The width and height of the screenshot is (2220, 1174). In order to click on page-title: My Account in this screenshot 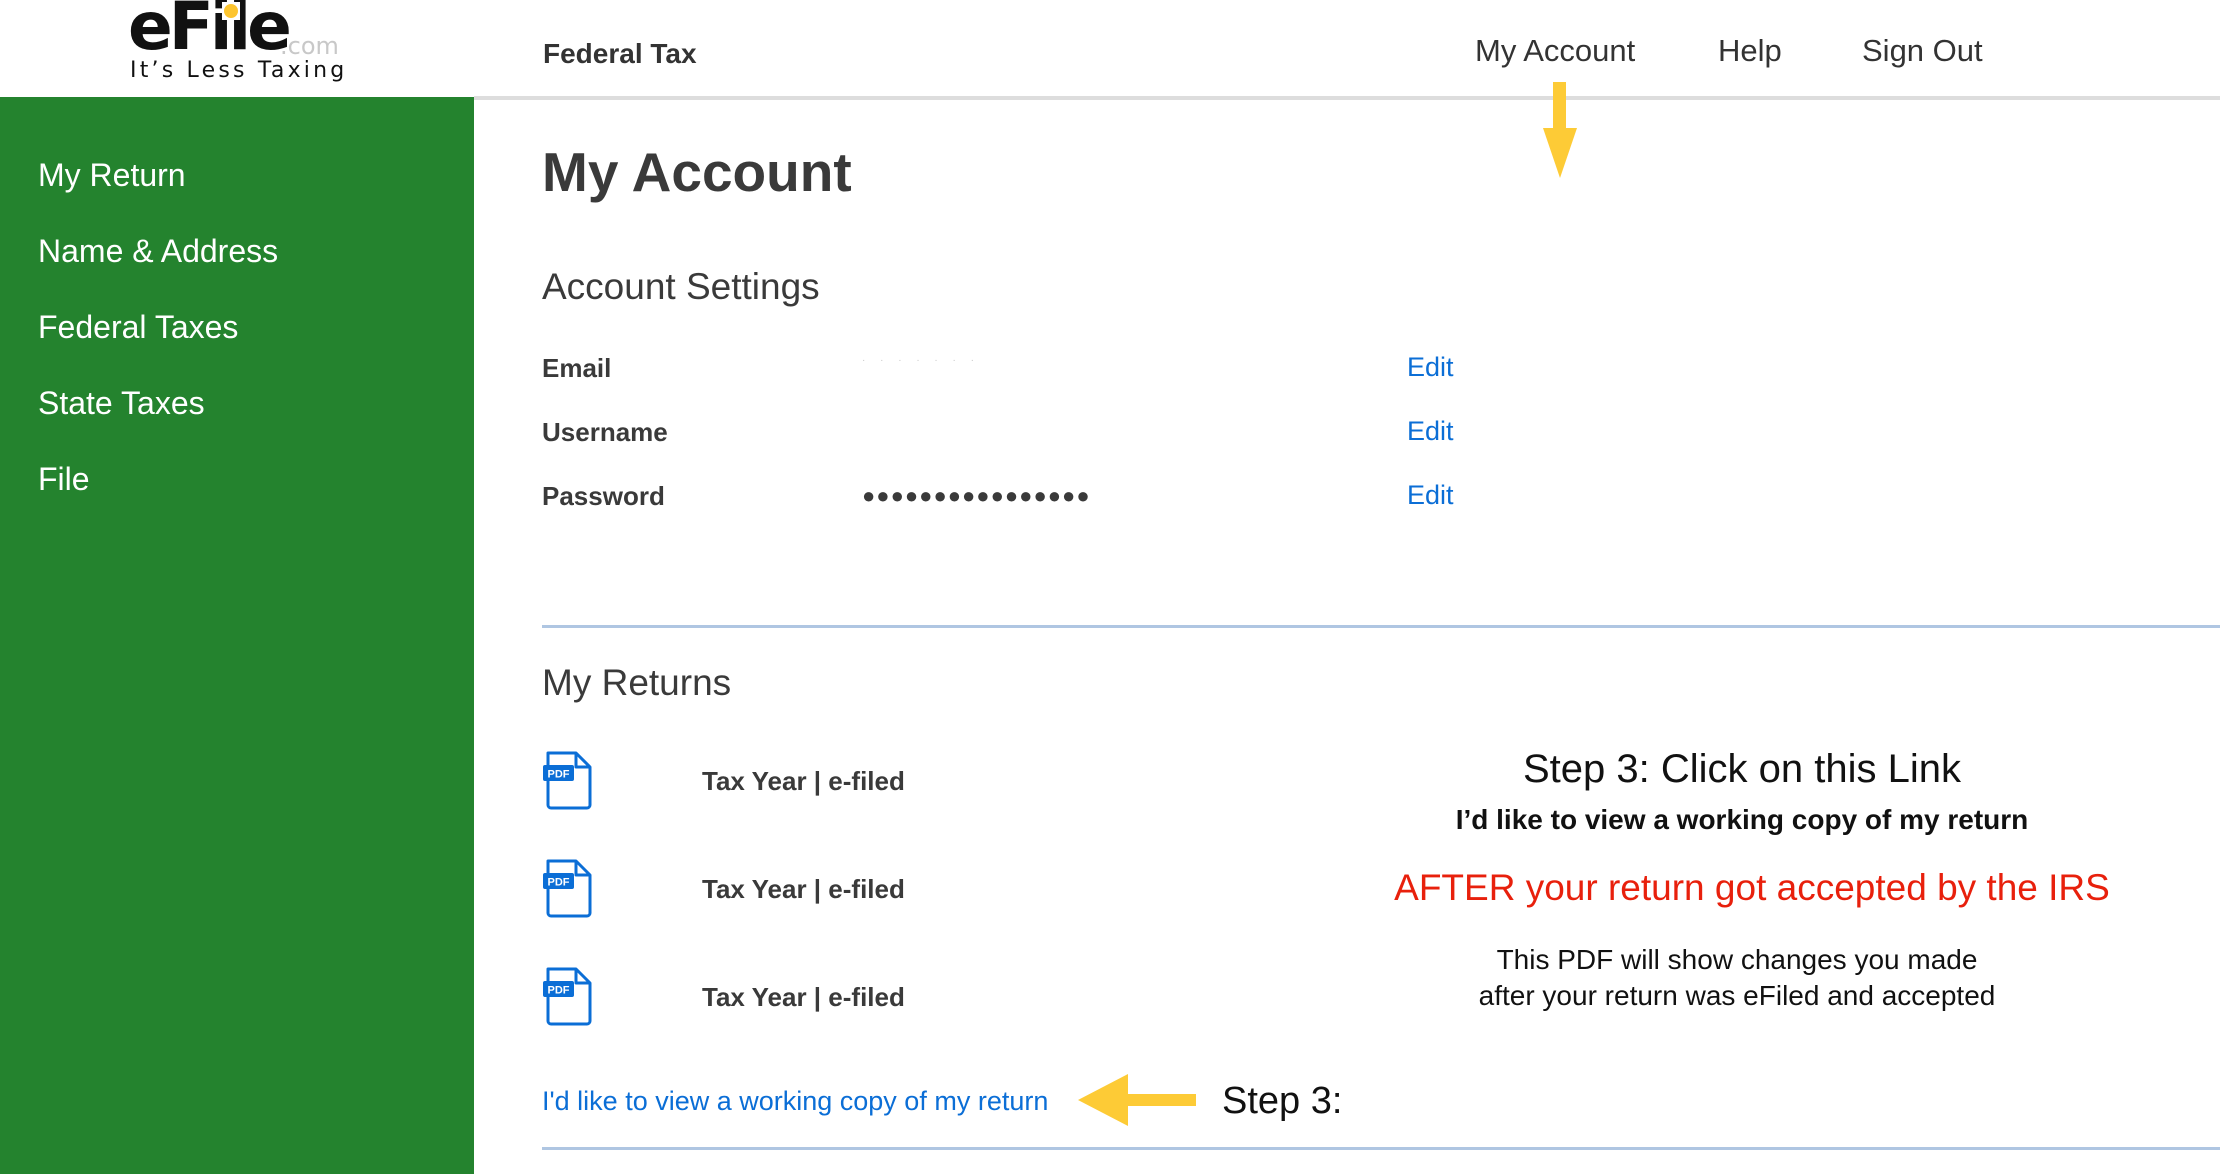, I will do `click(697, 172)`.